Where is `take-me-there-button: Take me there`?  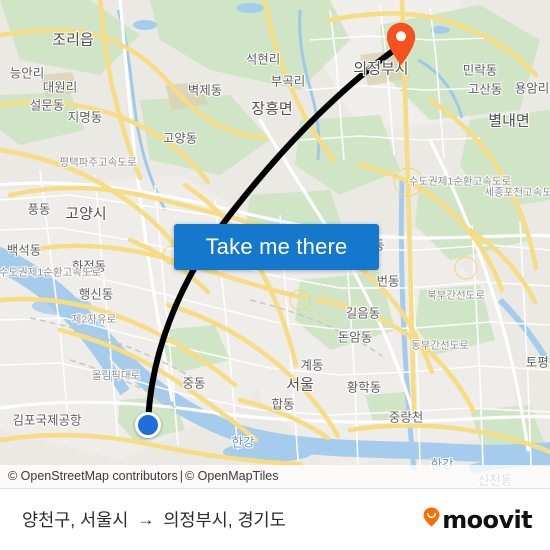 take-me-there-button: Take me there is located at coordinates (276, 247).